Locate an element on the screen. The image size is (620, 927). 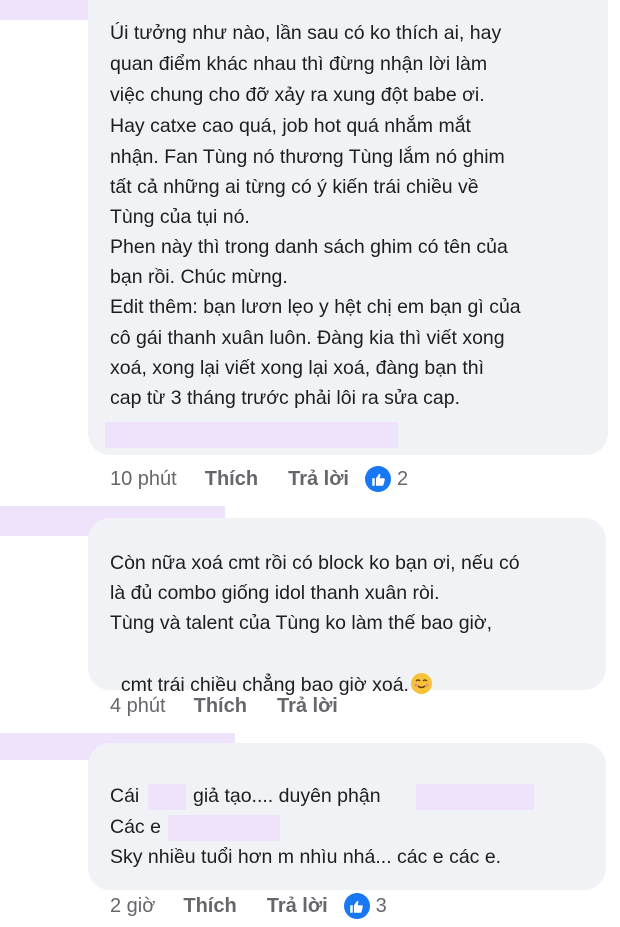
comment-actions: 2 giờ Thích Trả lời 3 is located at coordinates (248, 906).